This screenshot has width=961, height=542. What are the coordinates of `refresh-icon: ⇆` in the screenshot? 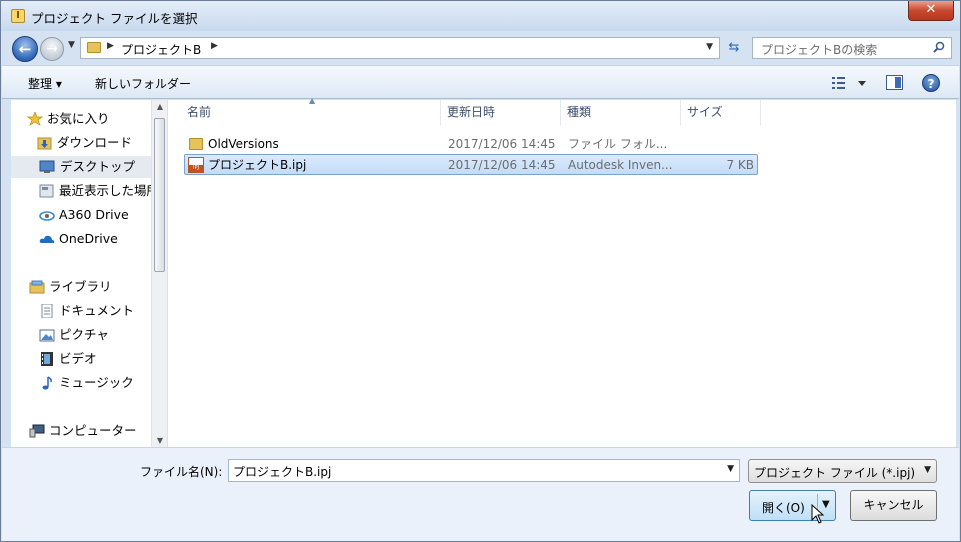 It's located at (734, 48).